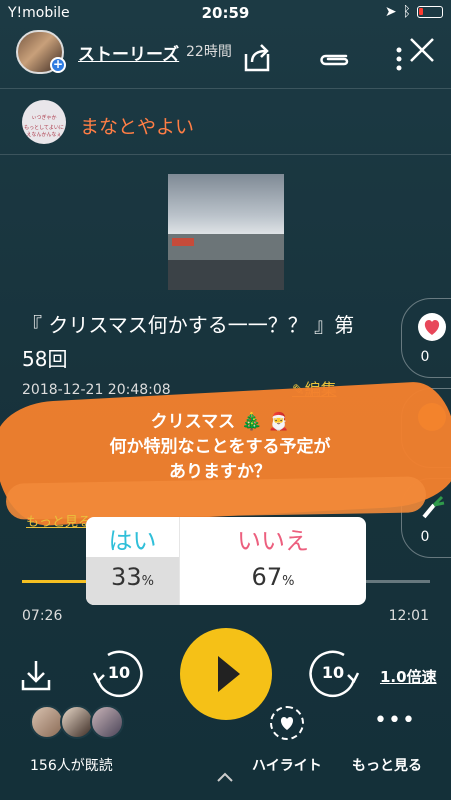 This screenshot has height=800, width=451. What do you see at coordinates (414, 12) in the screenshot?
I see `status-icons: ➤ ᛒ` at bounding box center [414, 12].